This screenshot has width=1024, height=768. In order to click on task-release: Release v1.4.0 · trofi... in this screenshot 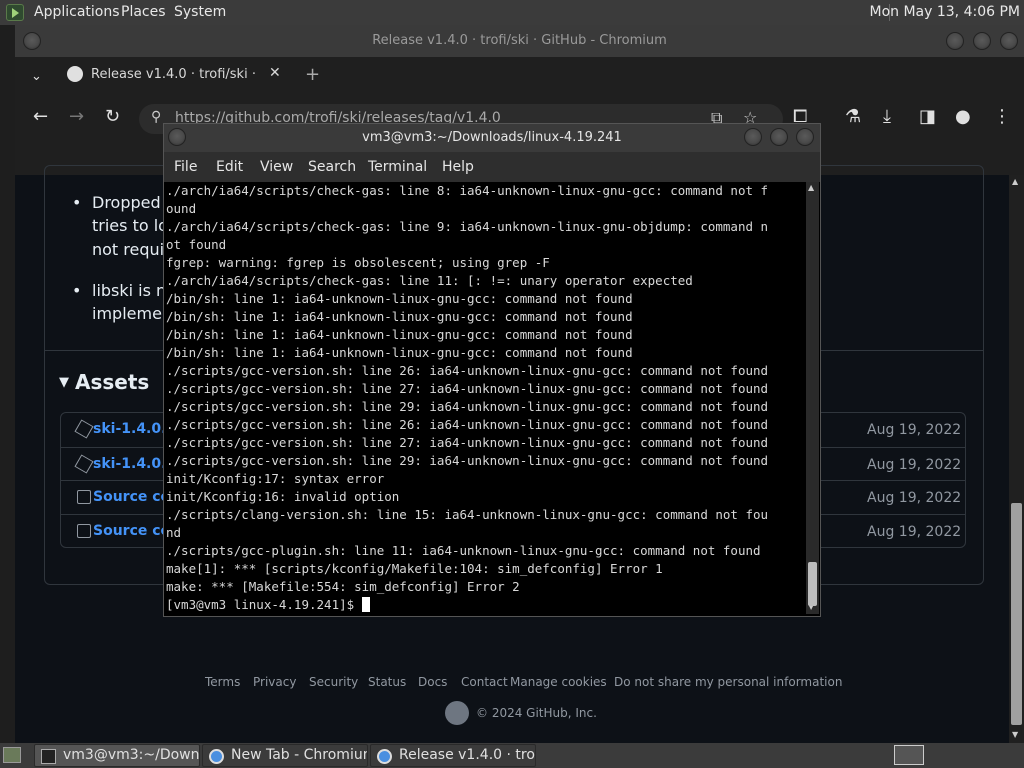, I will do `click(453, 755)`.